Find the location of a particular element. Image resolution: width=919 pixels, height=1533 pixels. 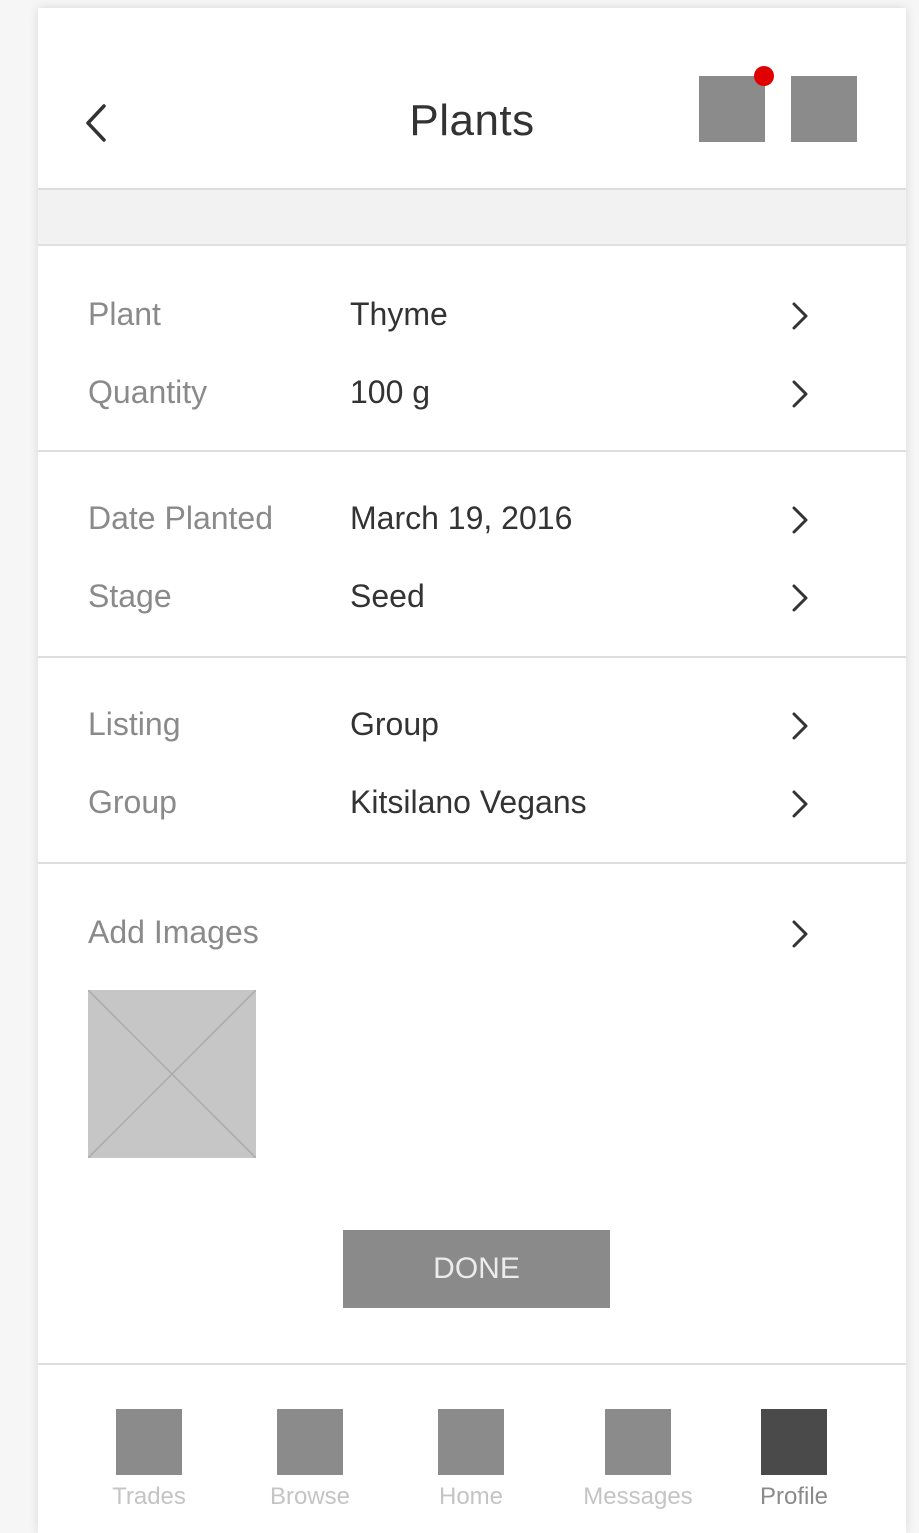

tab-profile: Profile is located at coordinates (794, 1464).